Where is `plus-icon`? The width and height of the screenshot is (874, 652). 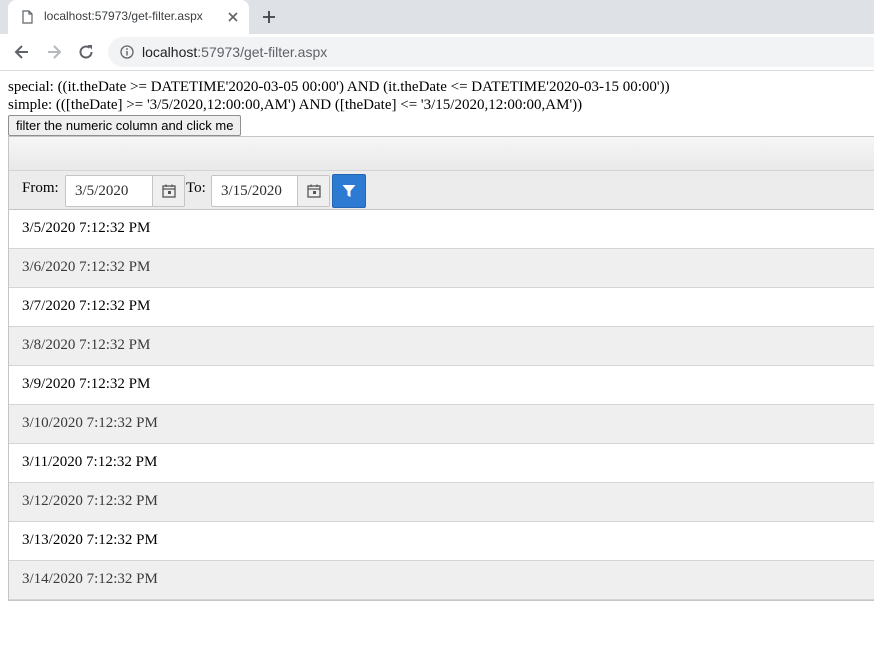
plus-icon is located at coordinates (269, 17).